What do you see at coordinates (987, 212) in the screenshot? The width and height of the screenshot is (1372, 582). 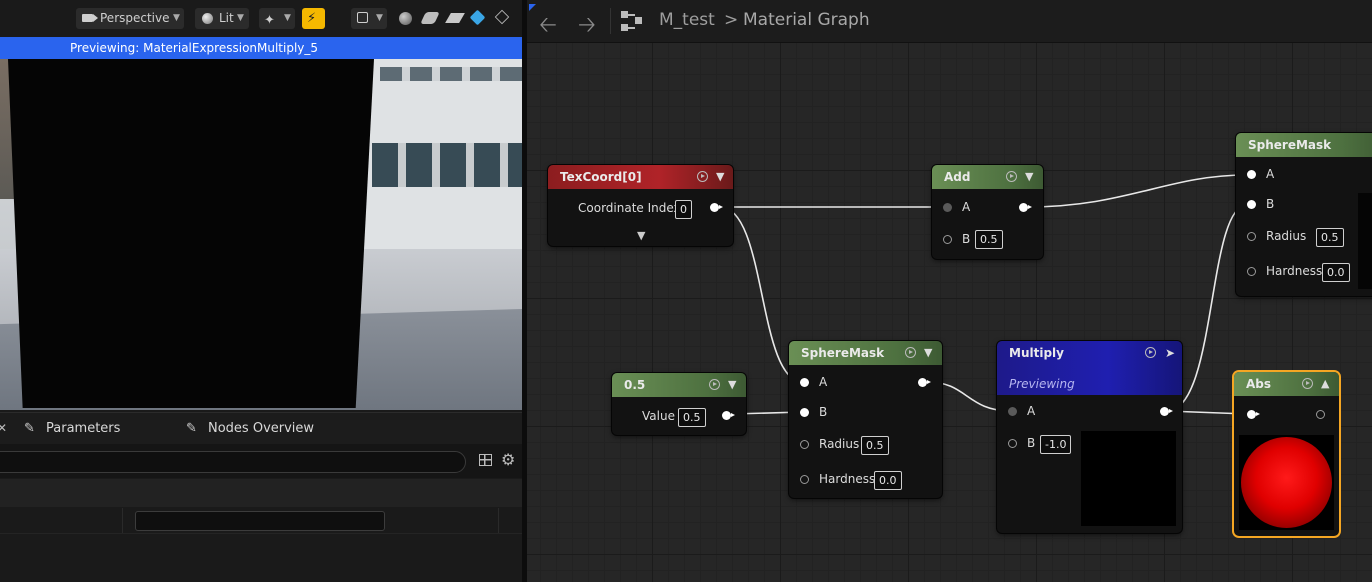 I see `node-add: Add ▼ A B 0.5` at bounding box center [987, 212].